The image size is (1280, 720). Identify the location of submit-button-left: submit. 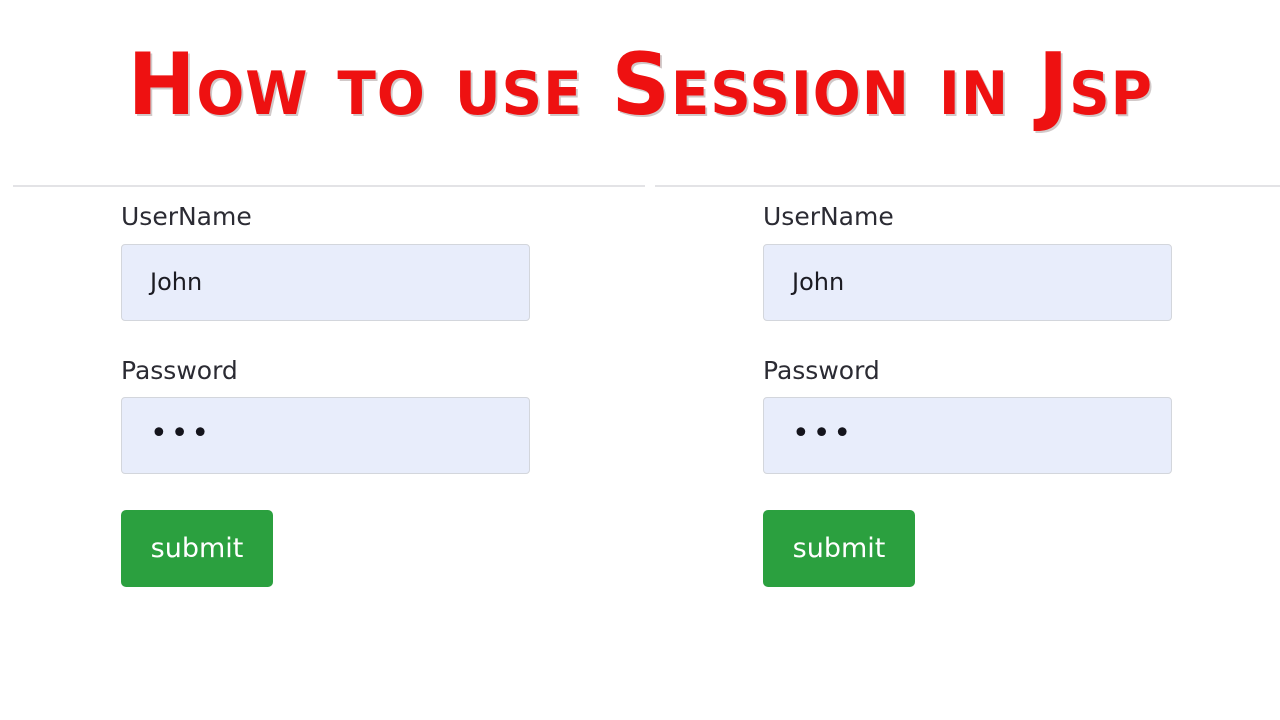
(197, 548).